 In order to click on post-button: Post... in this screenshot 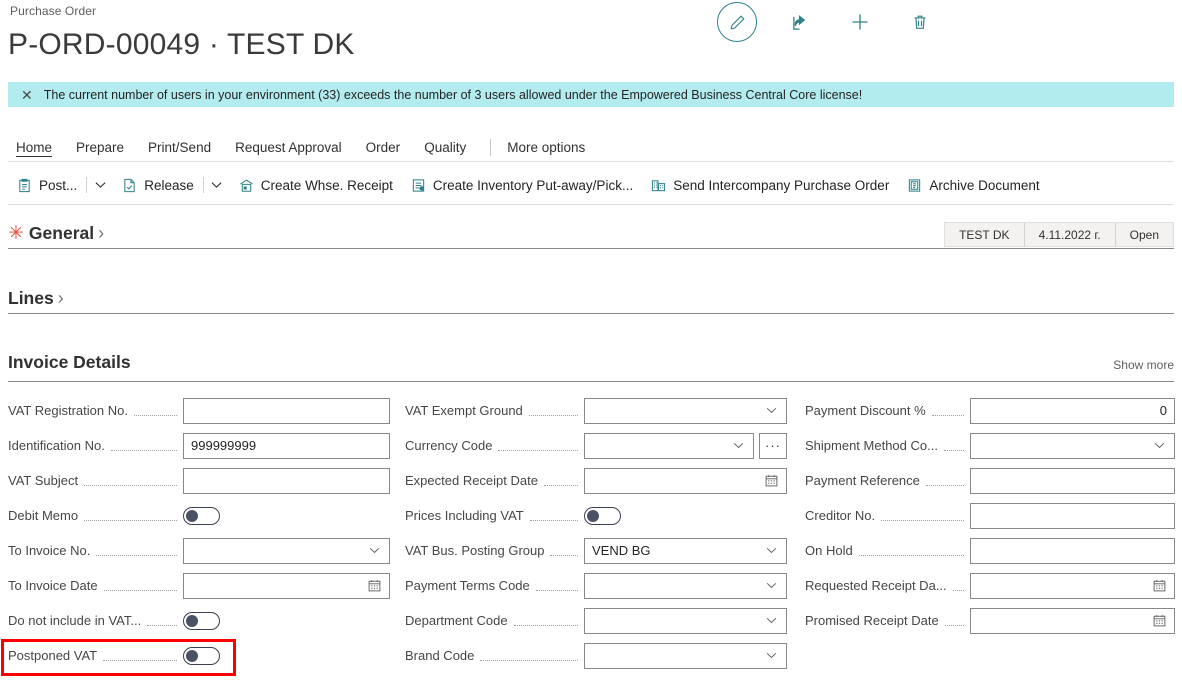, I will do `click(47, 185)`.